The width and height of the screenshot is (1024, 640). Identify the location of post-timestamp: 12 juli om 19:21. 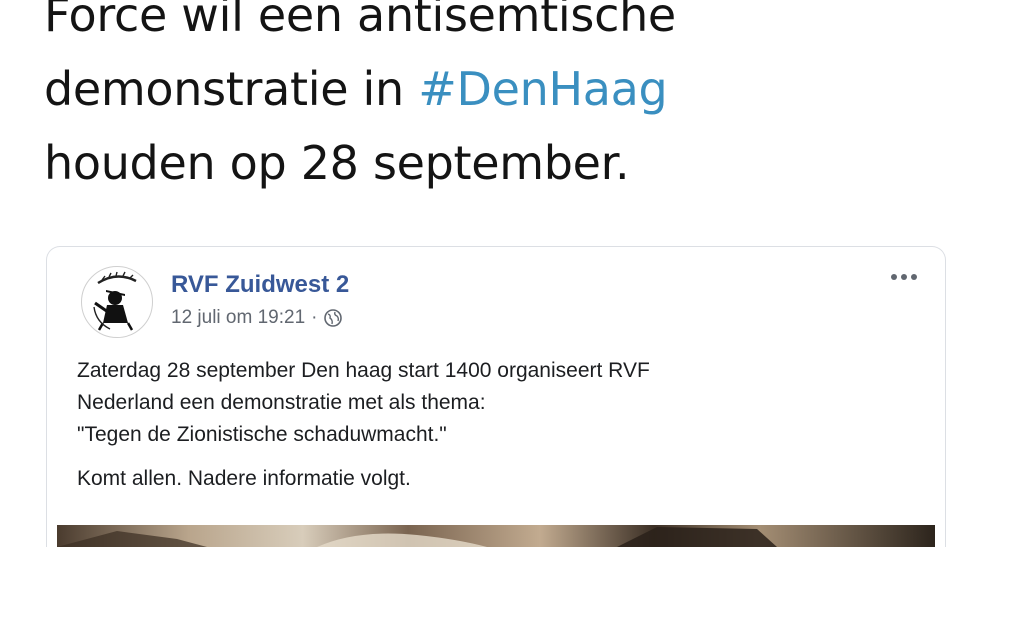
(238, 318).